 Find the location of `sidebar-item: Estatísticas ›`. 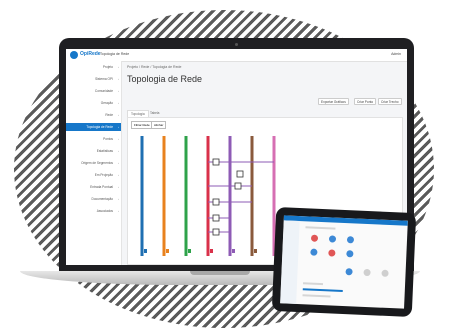

sidebar-item: Estatísticas › is located at coordinates (93, 151).